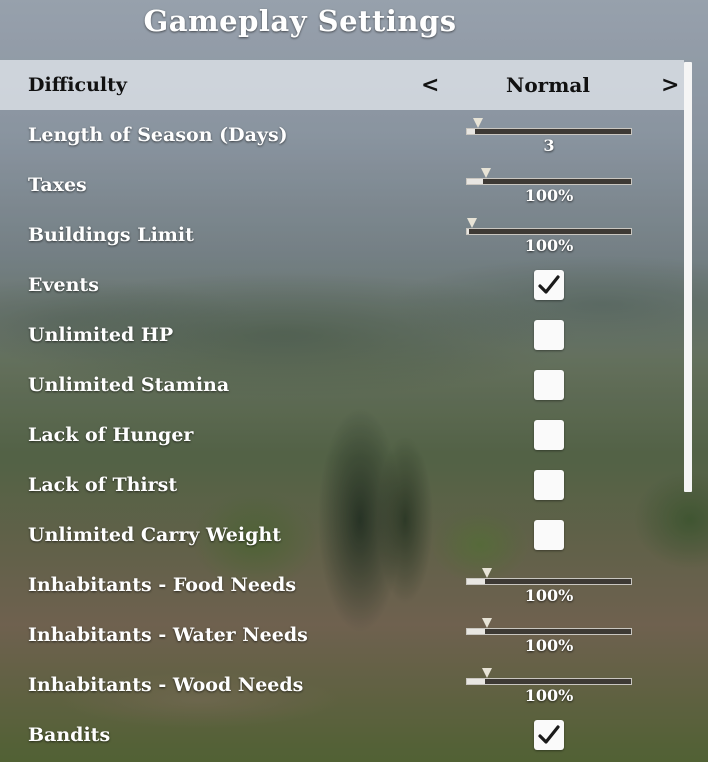 The width and height of the screenshot is (708, 762). Describe the element at coordinates (57, 185) in the screenshot. I see `setting-label: Taxes` at that location.